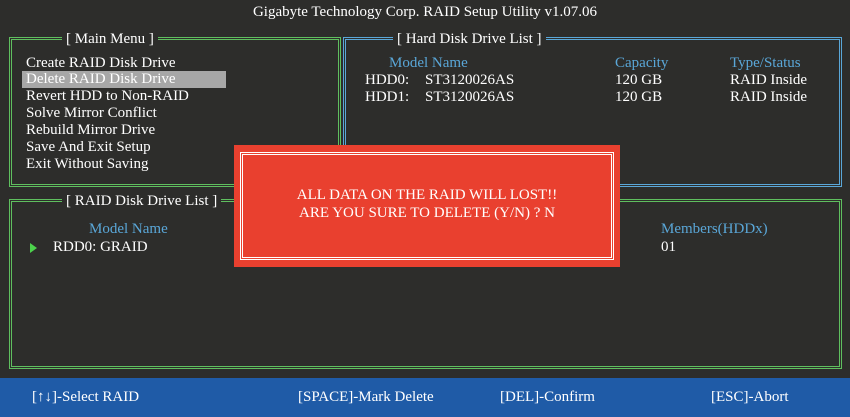  Describe the element at coordinates (387, 80) in the screenshot. I see `hdd-row-id: HDD0:` at that location.